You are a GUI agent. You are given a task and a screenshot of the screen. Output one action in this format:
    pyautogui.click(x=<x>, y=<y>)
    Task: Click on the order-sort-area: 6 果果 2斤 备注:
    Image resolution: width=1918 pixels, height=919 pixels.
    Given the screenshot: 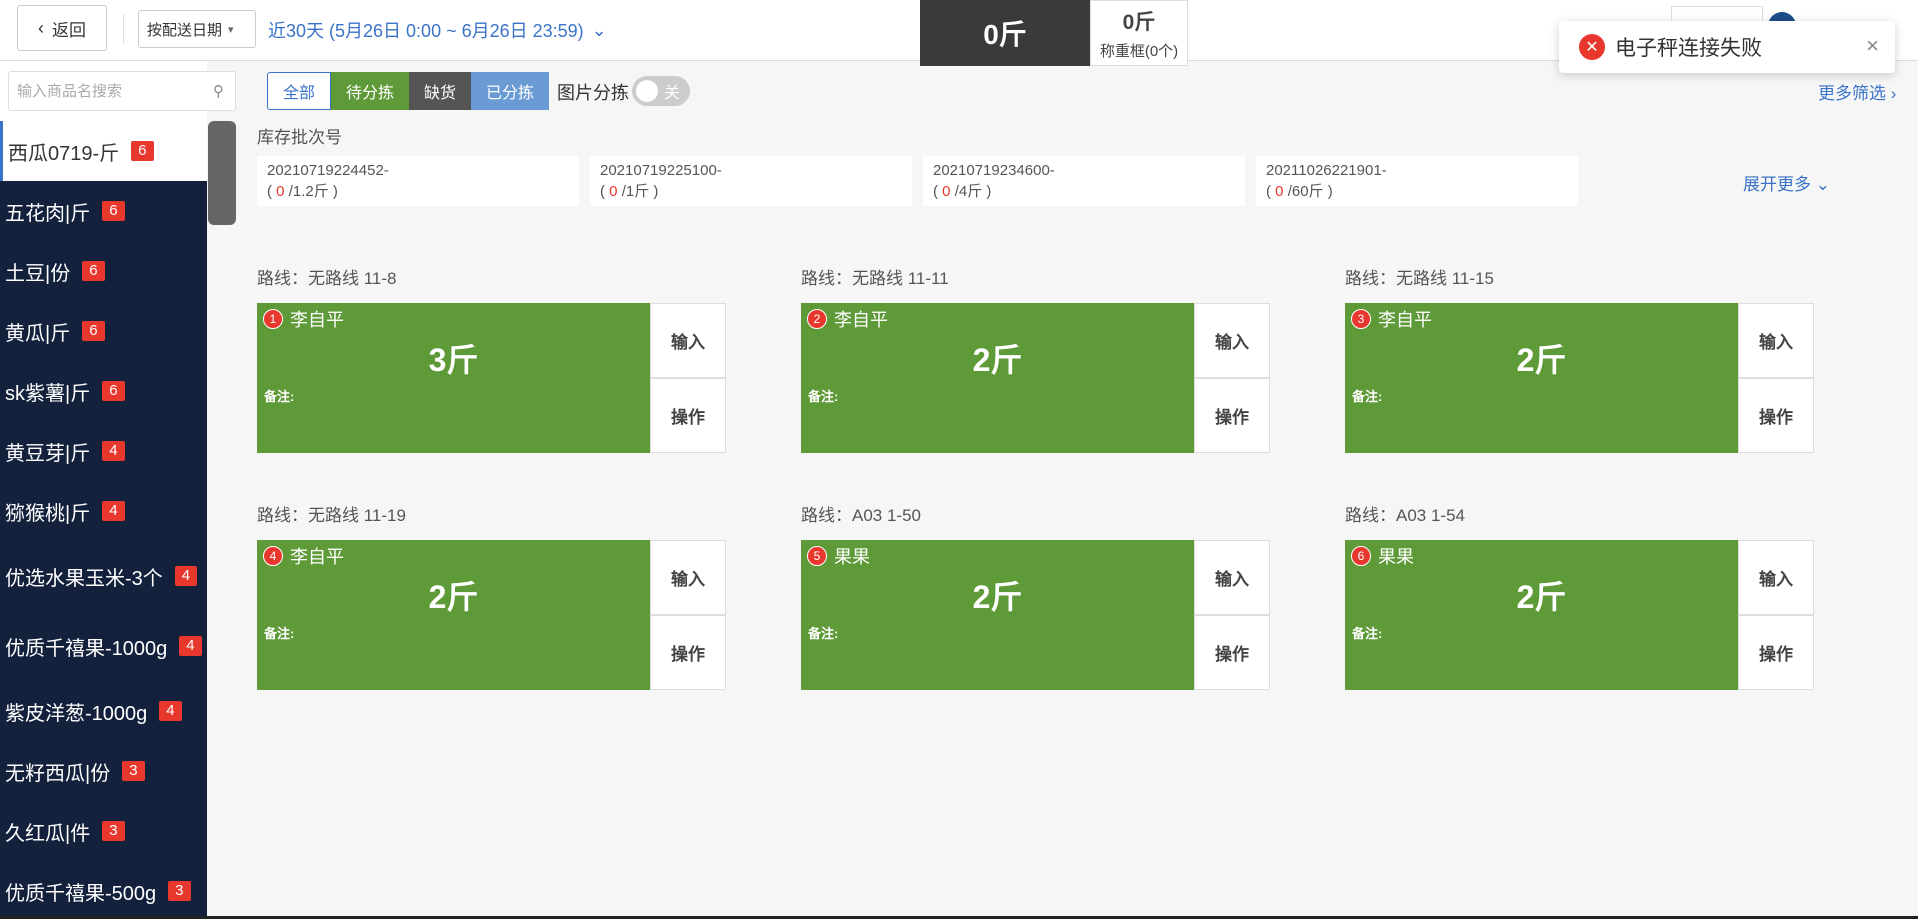 What is the action you would take?
    pyautogui.click(x=1541, y=615)
    